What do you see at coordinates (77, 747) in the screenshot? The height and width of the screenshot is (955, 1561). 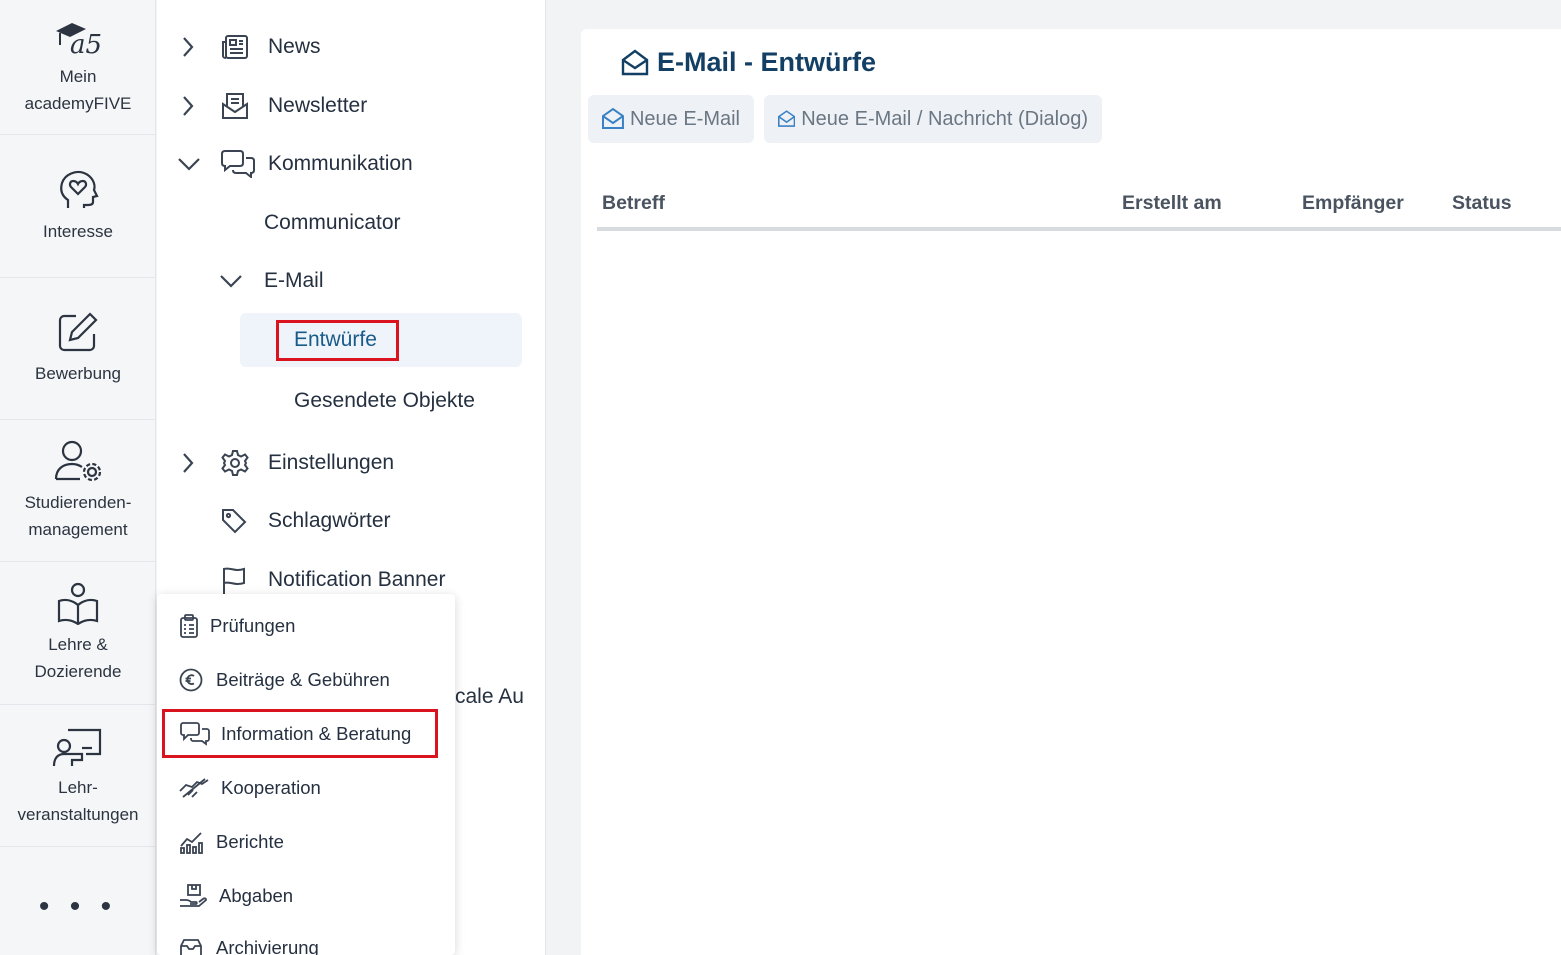 I see `presentation-icon` at bounding box center [77, 747].